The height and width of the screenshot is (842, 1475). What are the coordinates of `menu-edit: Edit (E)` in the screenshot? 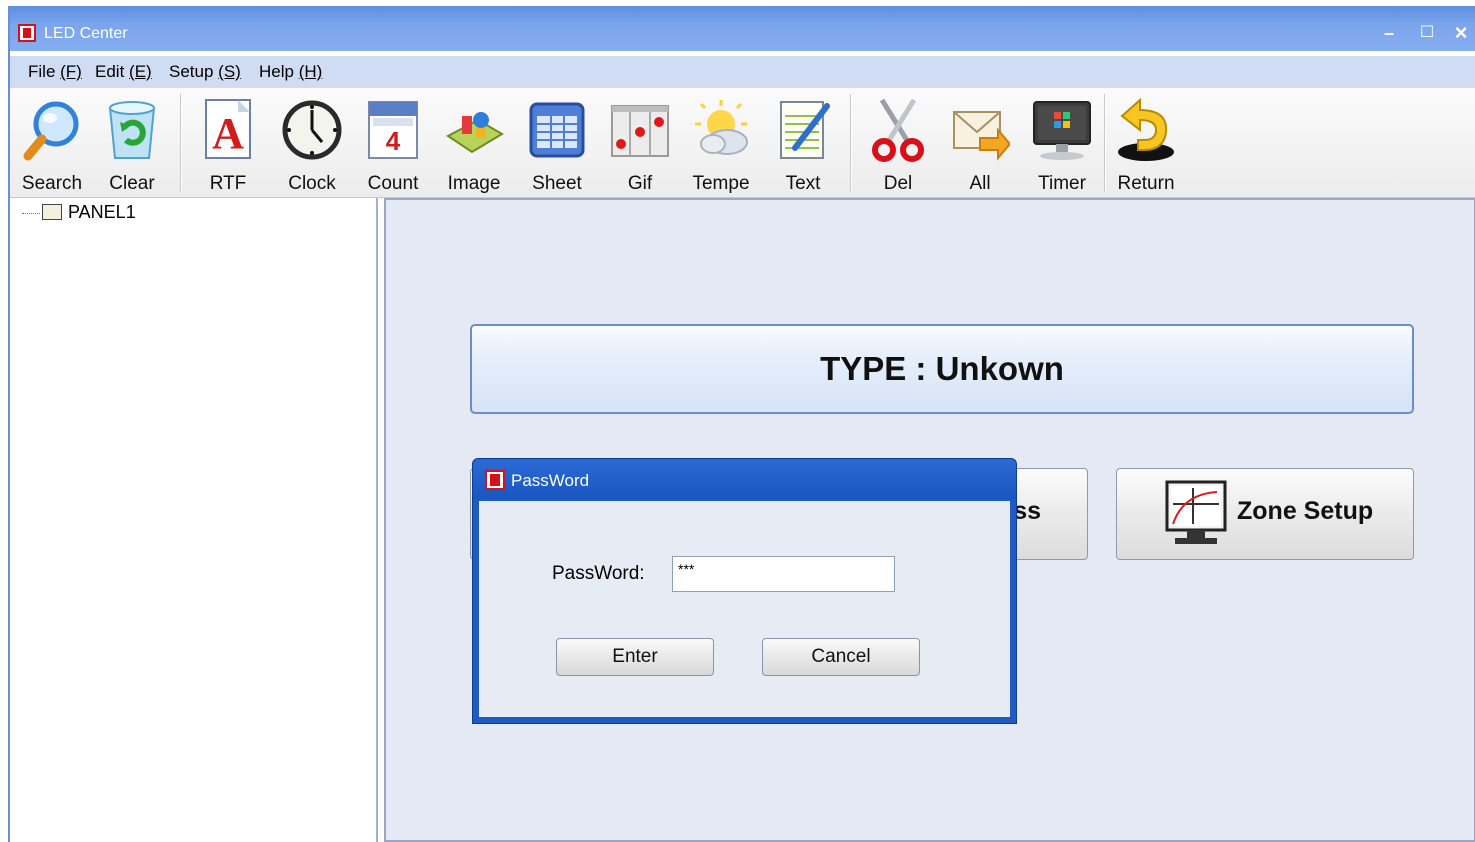 It's located at (123, 72).